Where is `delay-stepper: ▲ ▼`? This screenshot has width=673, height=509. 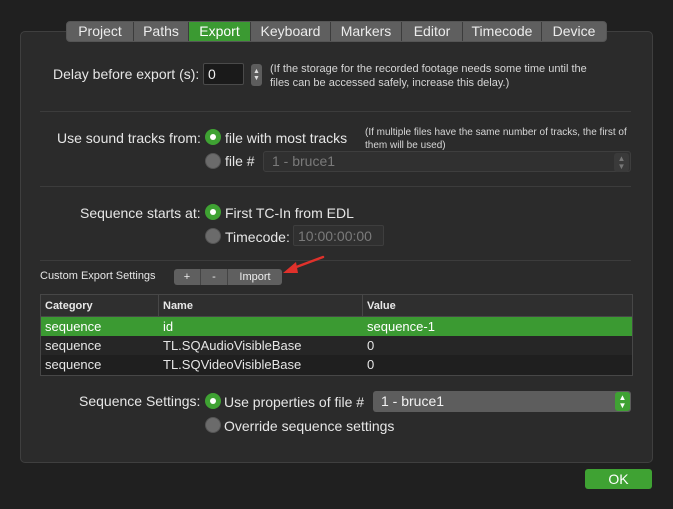
delay-stepper: ▲ ▼ is located at coordinates (256, 75).